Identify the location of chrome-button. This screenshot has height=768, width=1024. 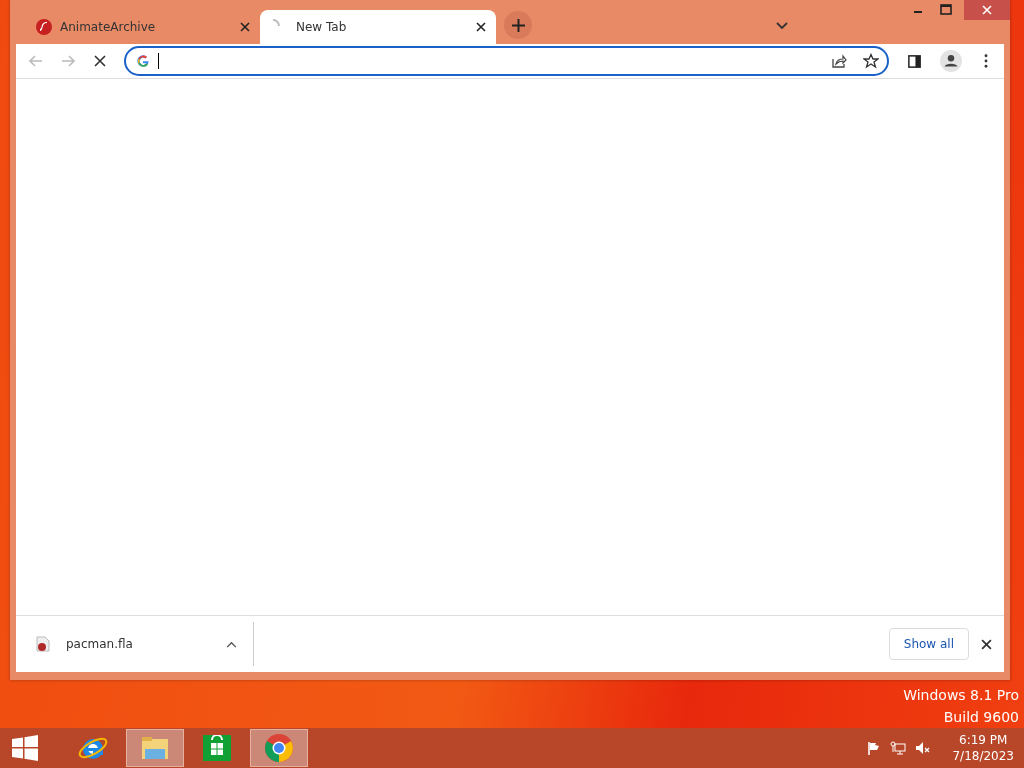
(279, 748).